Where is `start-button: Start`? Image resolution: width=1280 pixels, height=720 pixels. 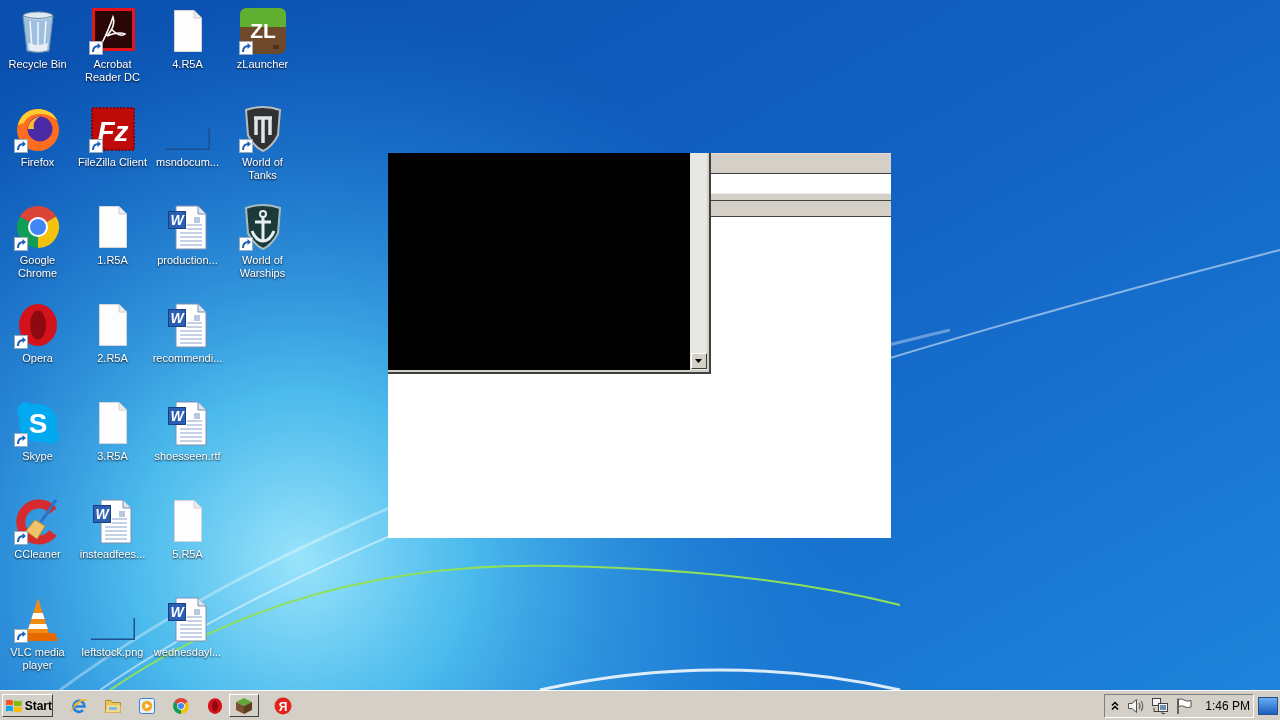
start-button: Start is located at coordinates (27, 705).